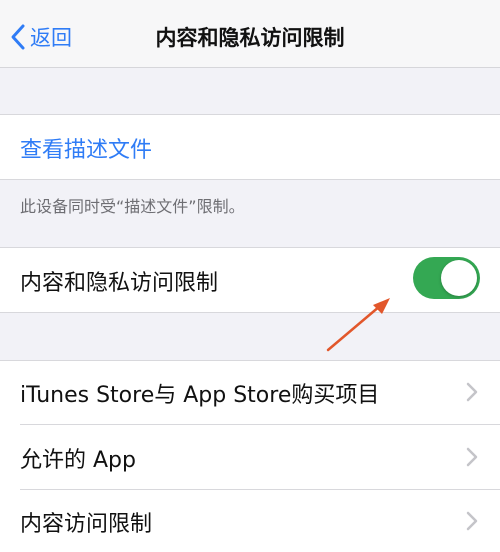 Image resolution: width=500 pixels, height=552 pixels. What do you see at coordinates (250, 38) in the screenshot?
I see `page-title: 内容和隐私访问限制` at bounding box center [250, 38].